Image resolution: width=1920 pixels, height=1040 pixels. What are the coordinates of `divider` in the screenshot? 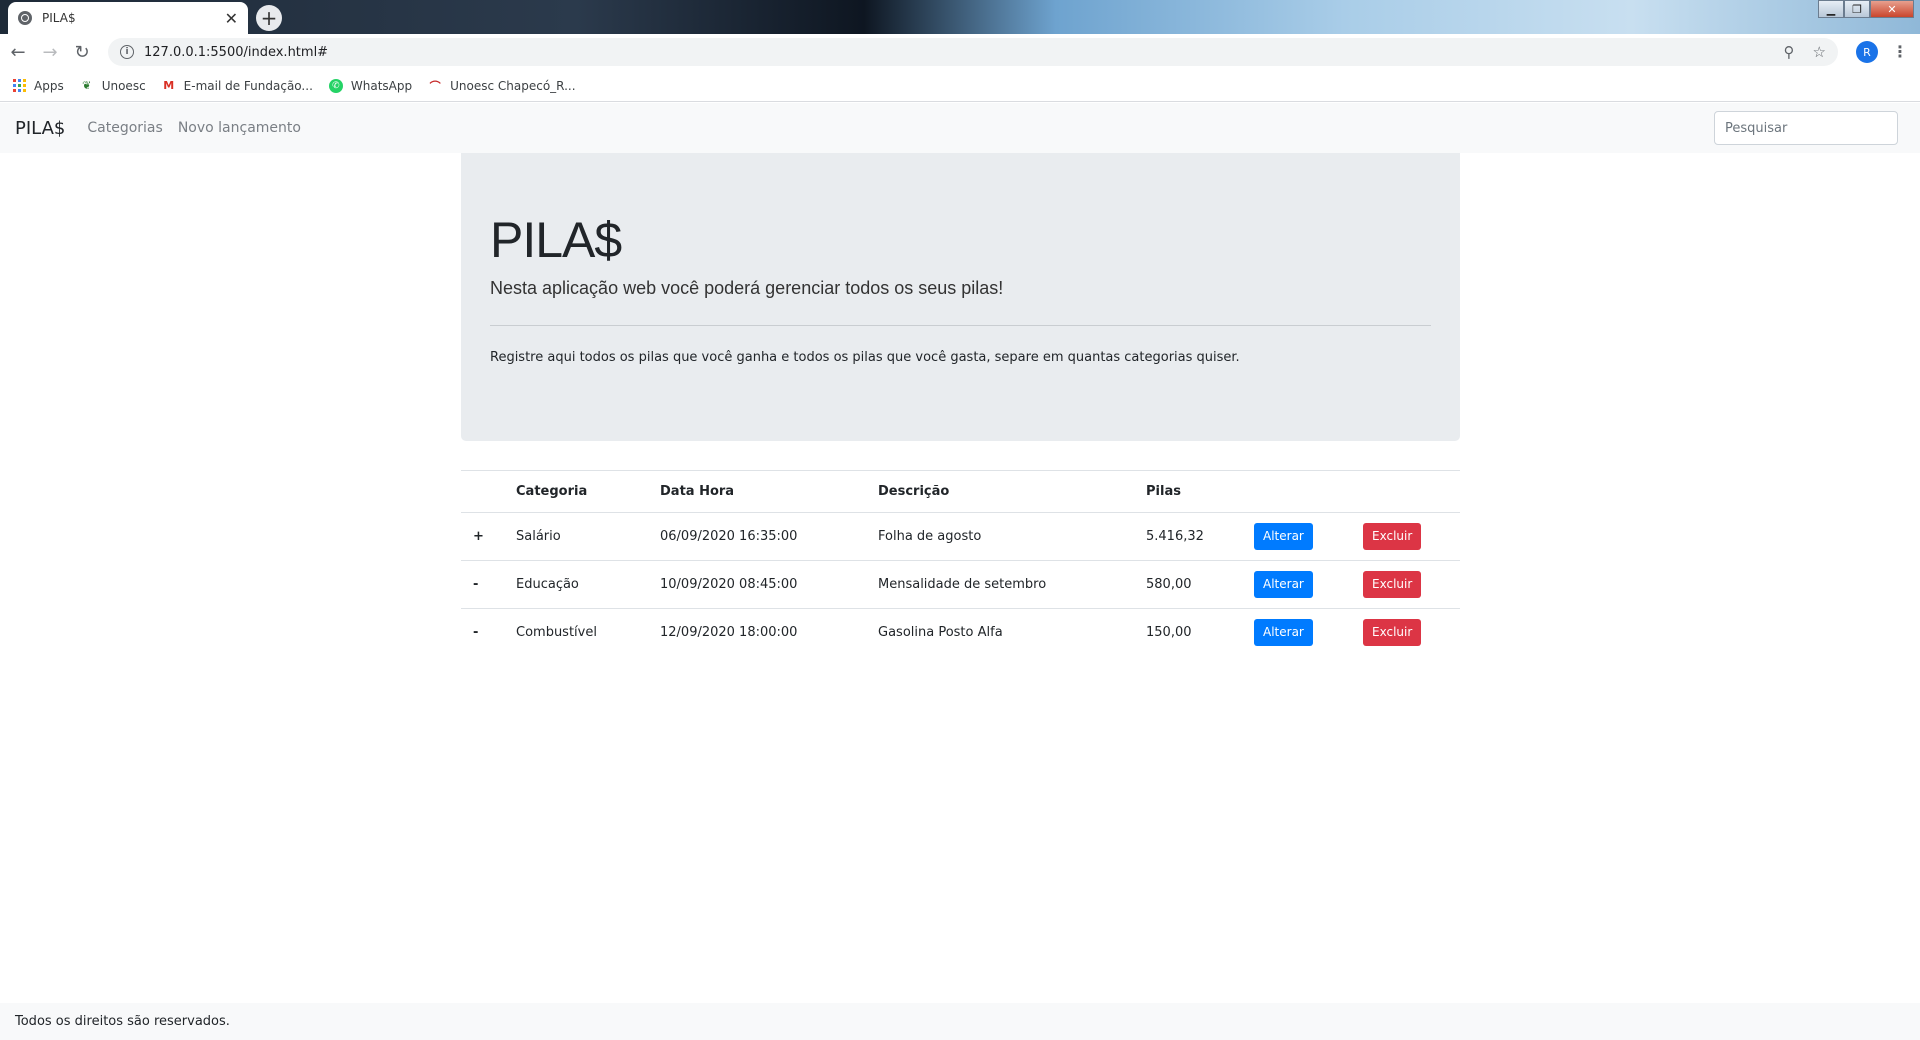 It's located at (960, 325).